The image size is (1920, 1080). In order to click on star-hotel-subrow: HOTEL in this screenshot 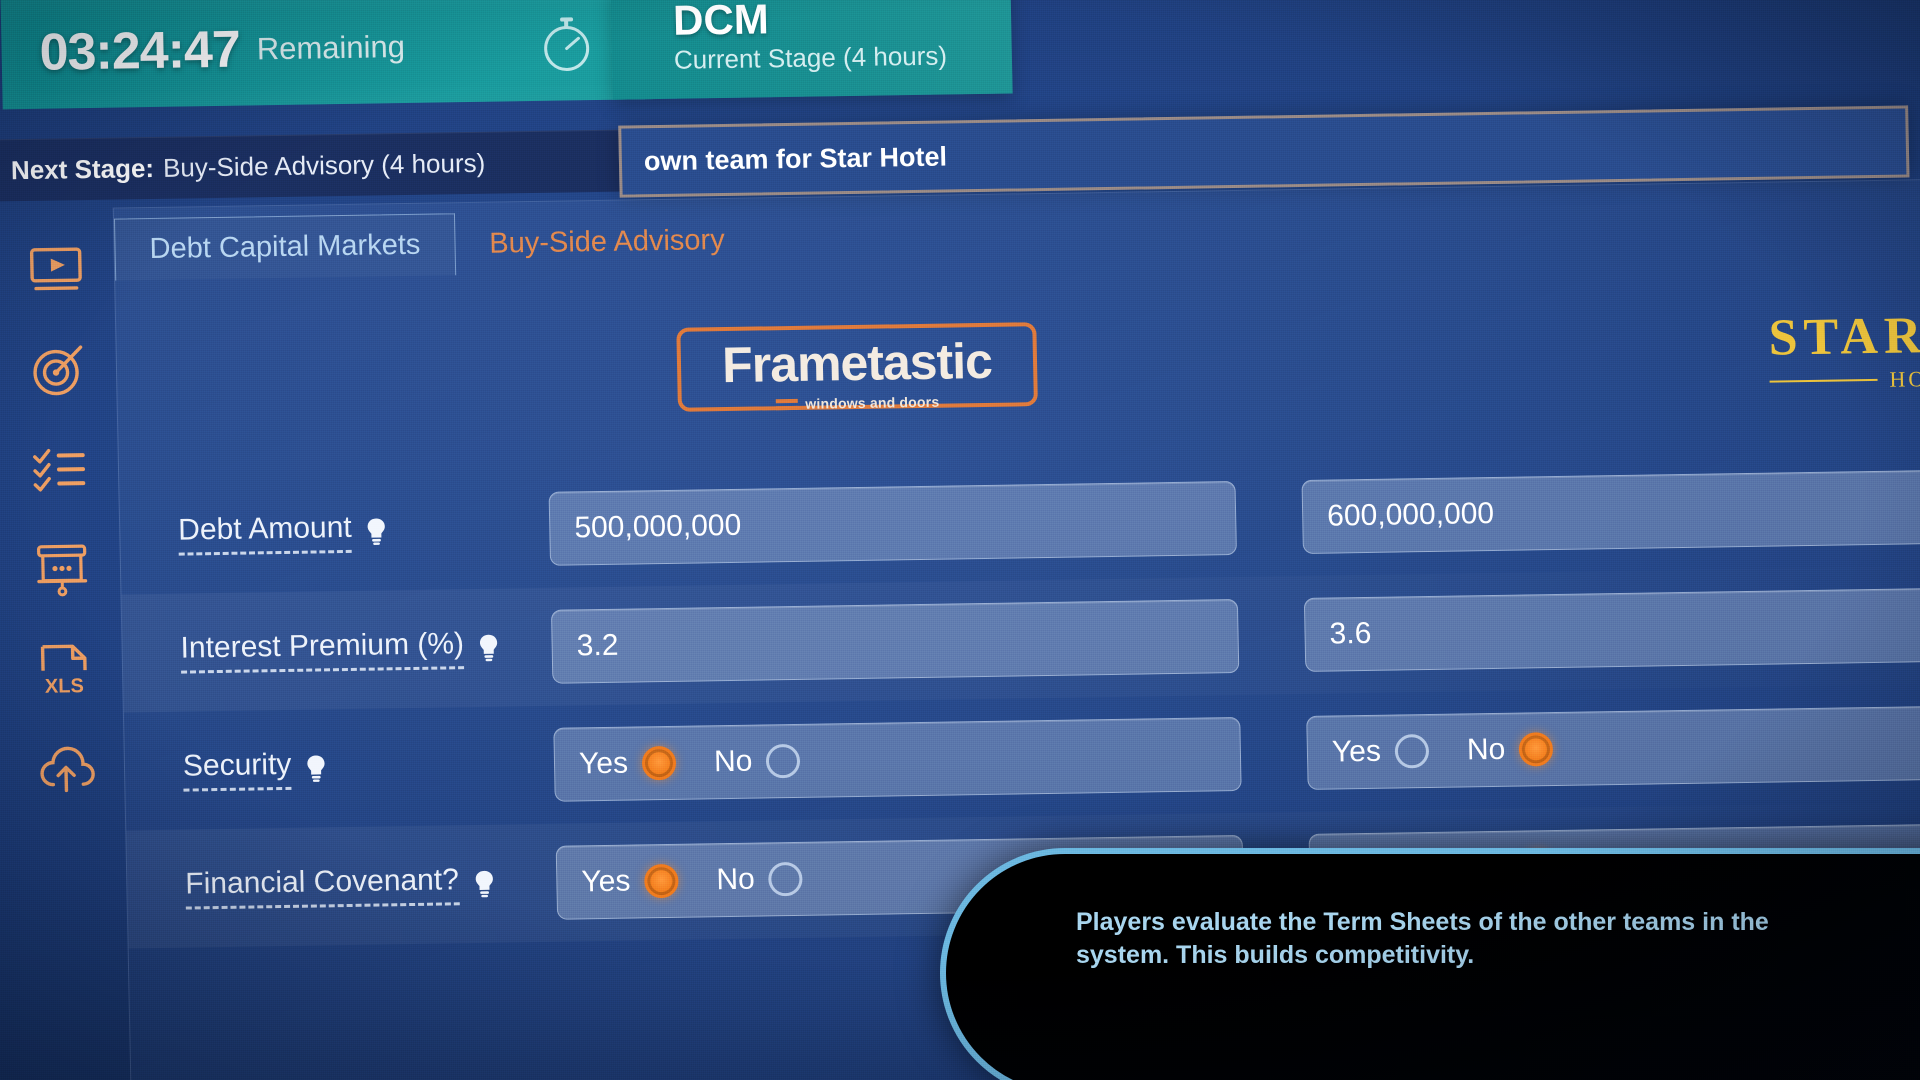, I will do `click(1844, 379)`.